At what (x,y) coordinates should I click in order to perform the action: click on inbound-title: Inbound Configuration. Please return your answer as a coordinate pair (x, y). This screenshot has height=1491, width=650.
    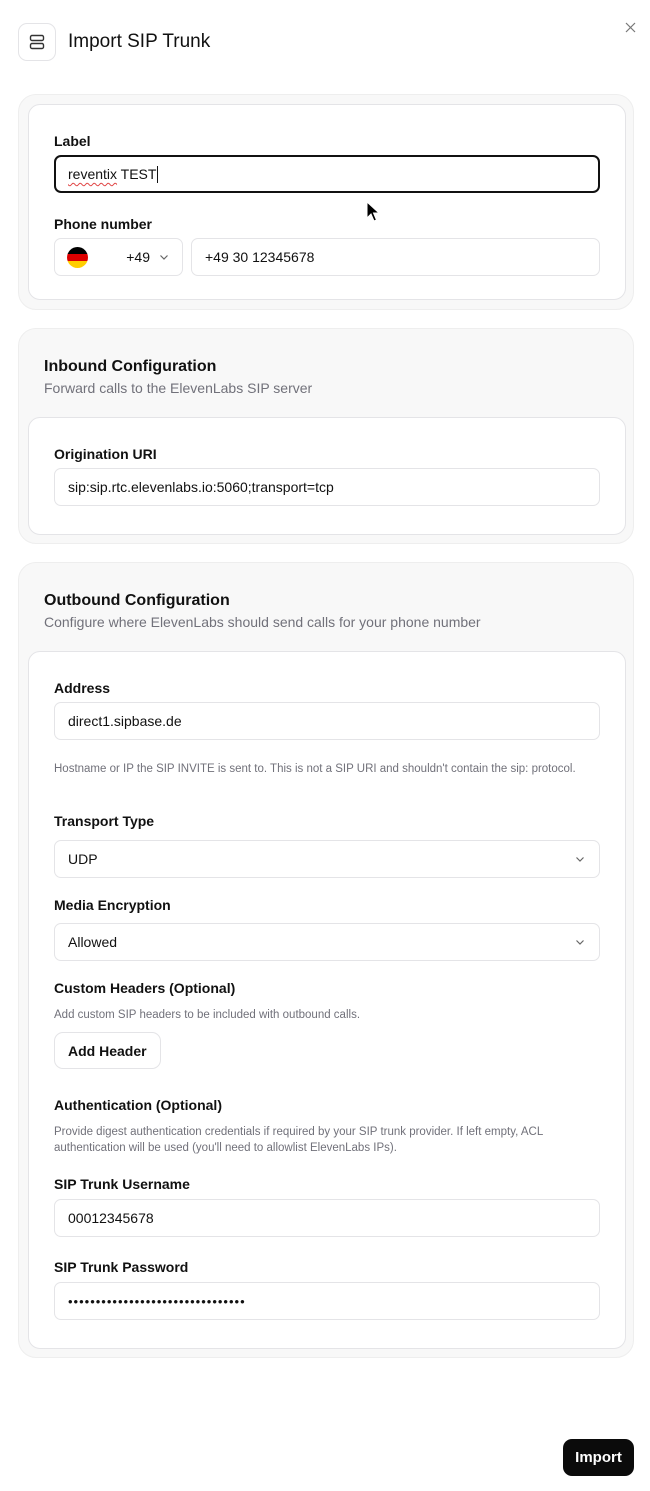
    Looking at the image, I should click on (130, 366).